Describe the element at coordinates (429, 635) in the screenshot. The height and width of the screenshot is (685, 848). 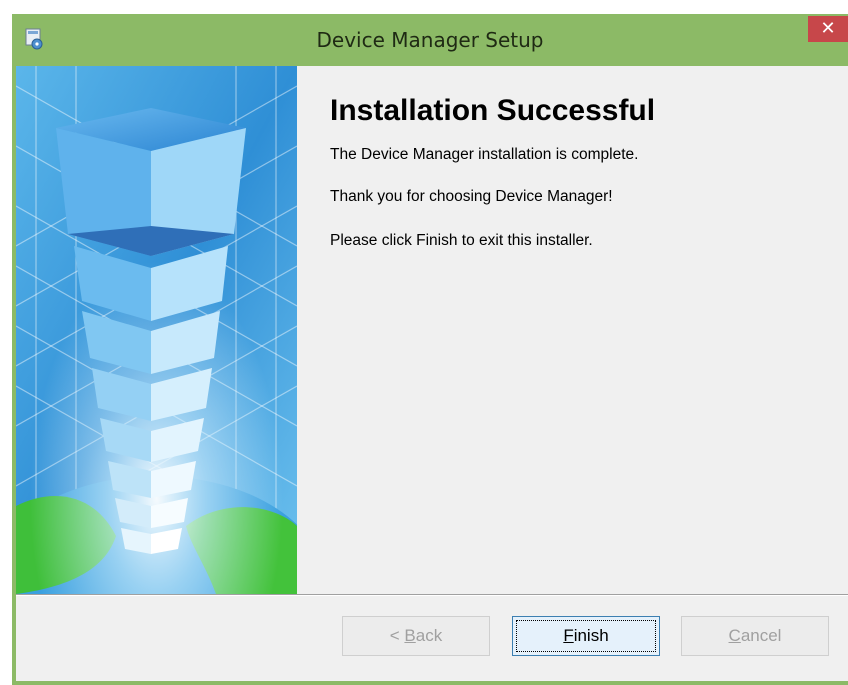
I see `back-button-label: ack` at that location.